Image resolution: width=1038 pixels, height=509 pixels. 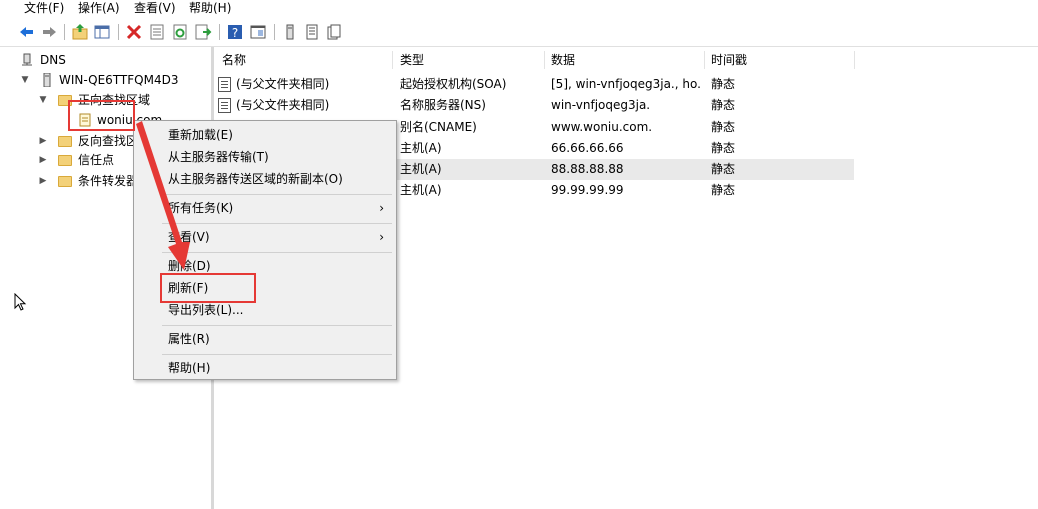 What do you see at coordinates (155, 8) in the screenshot?
I see `menu-view: 查看(V)` at bounding box center [155, 8].